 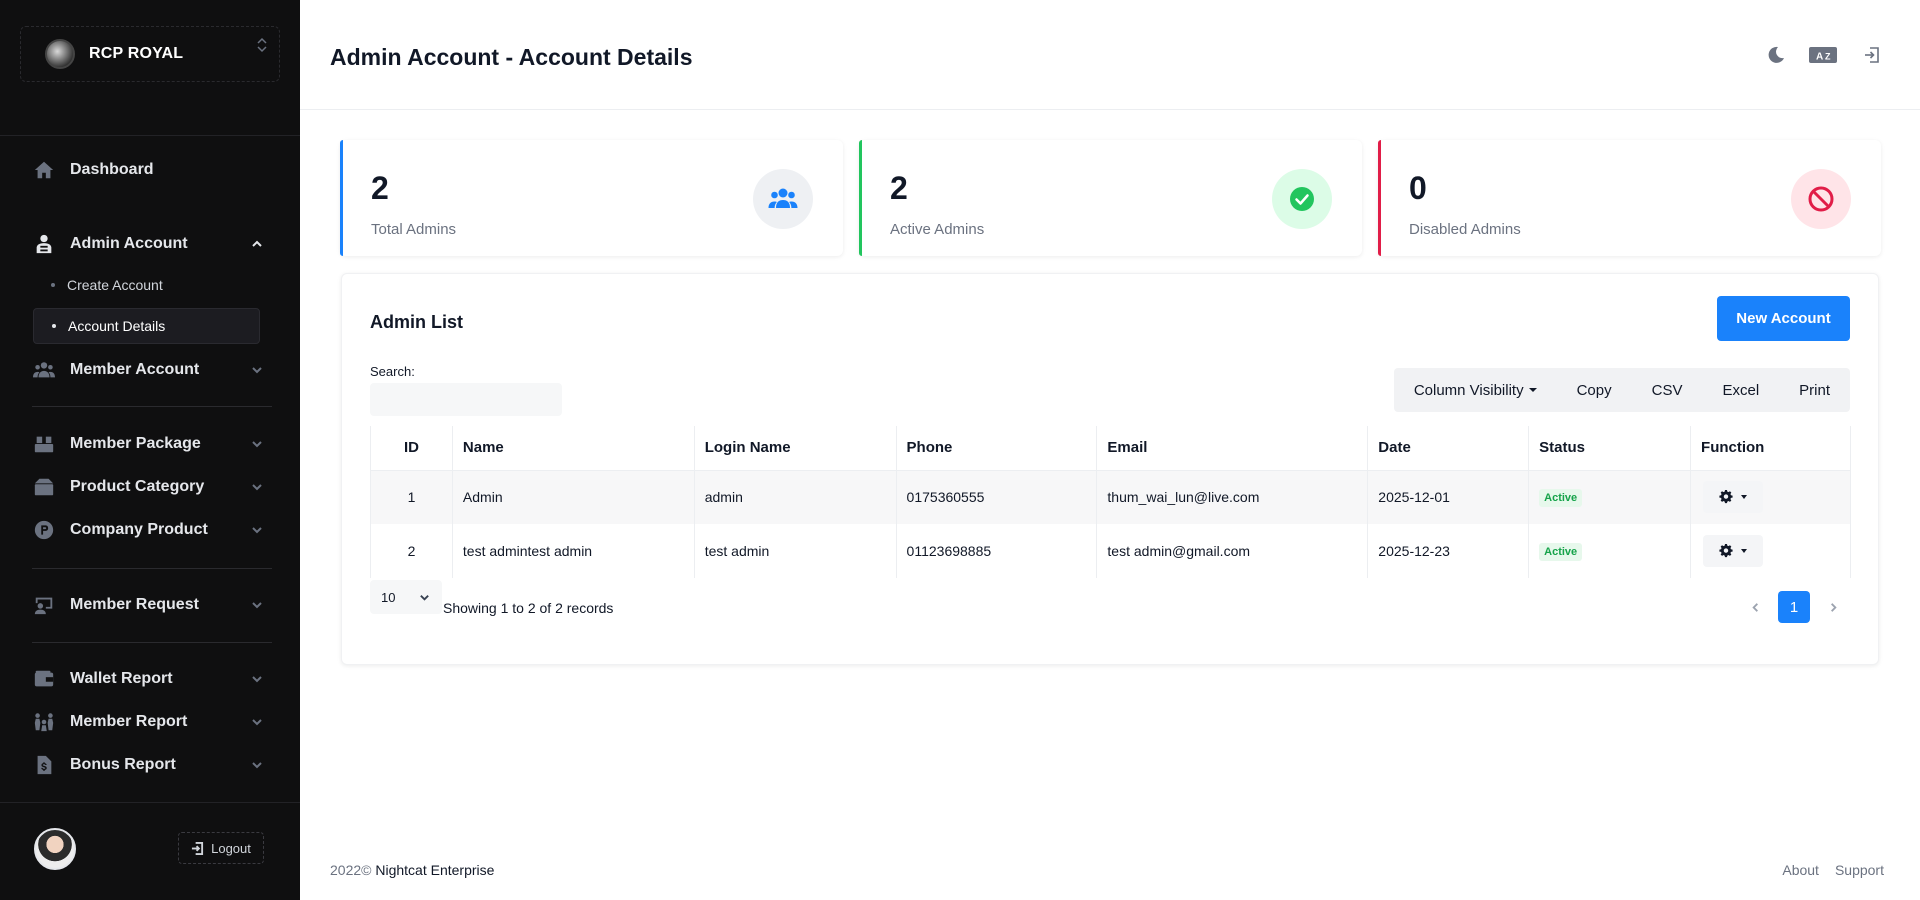 What do you see at coordinates (996, 551) in the screenshot?
I see `cell-phone: 01123698885` at bounding box center [996, 551].